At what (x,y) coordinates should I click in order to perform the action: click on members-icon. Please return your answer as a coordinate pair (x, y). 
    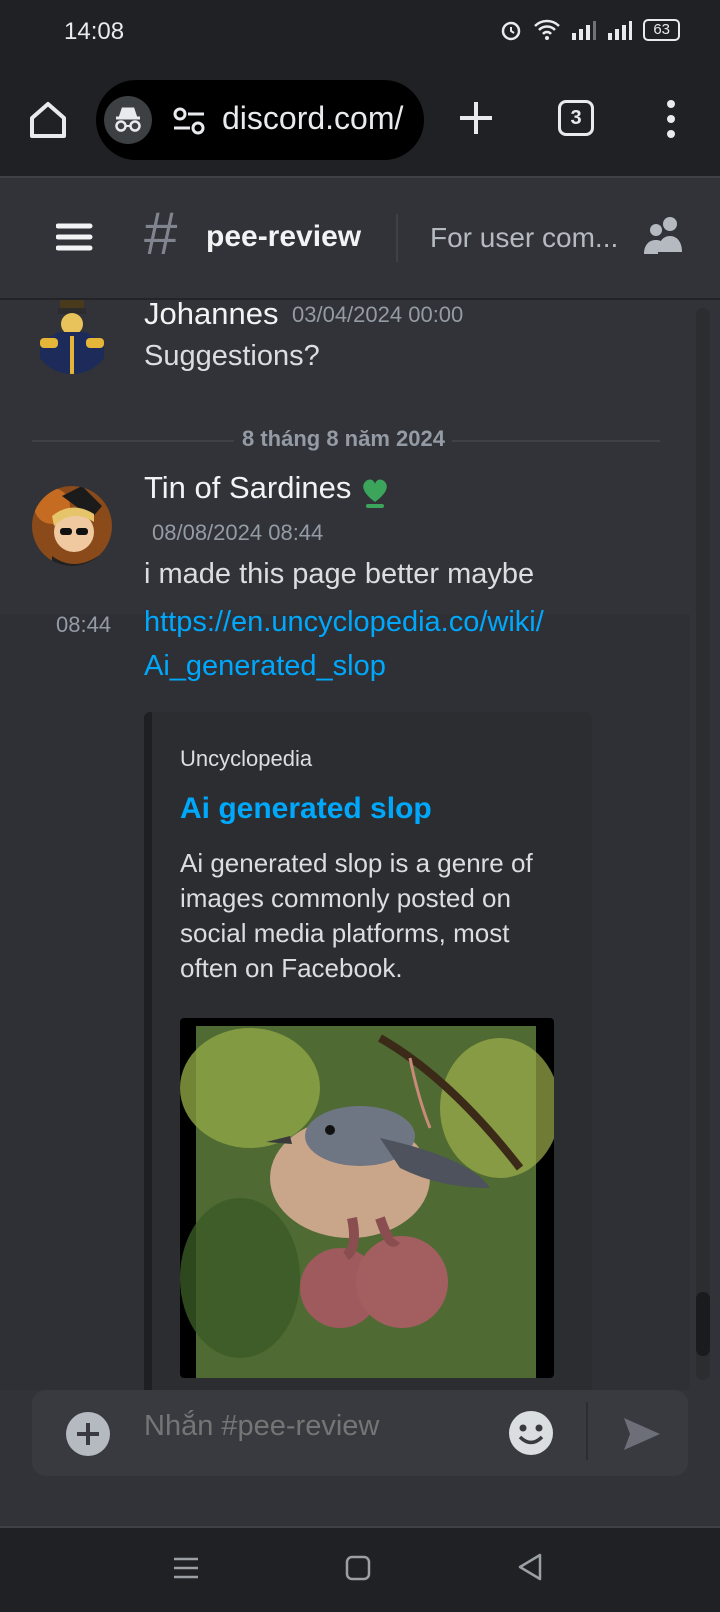
    Looking at the image, I should click on (664, 236).